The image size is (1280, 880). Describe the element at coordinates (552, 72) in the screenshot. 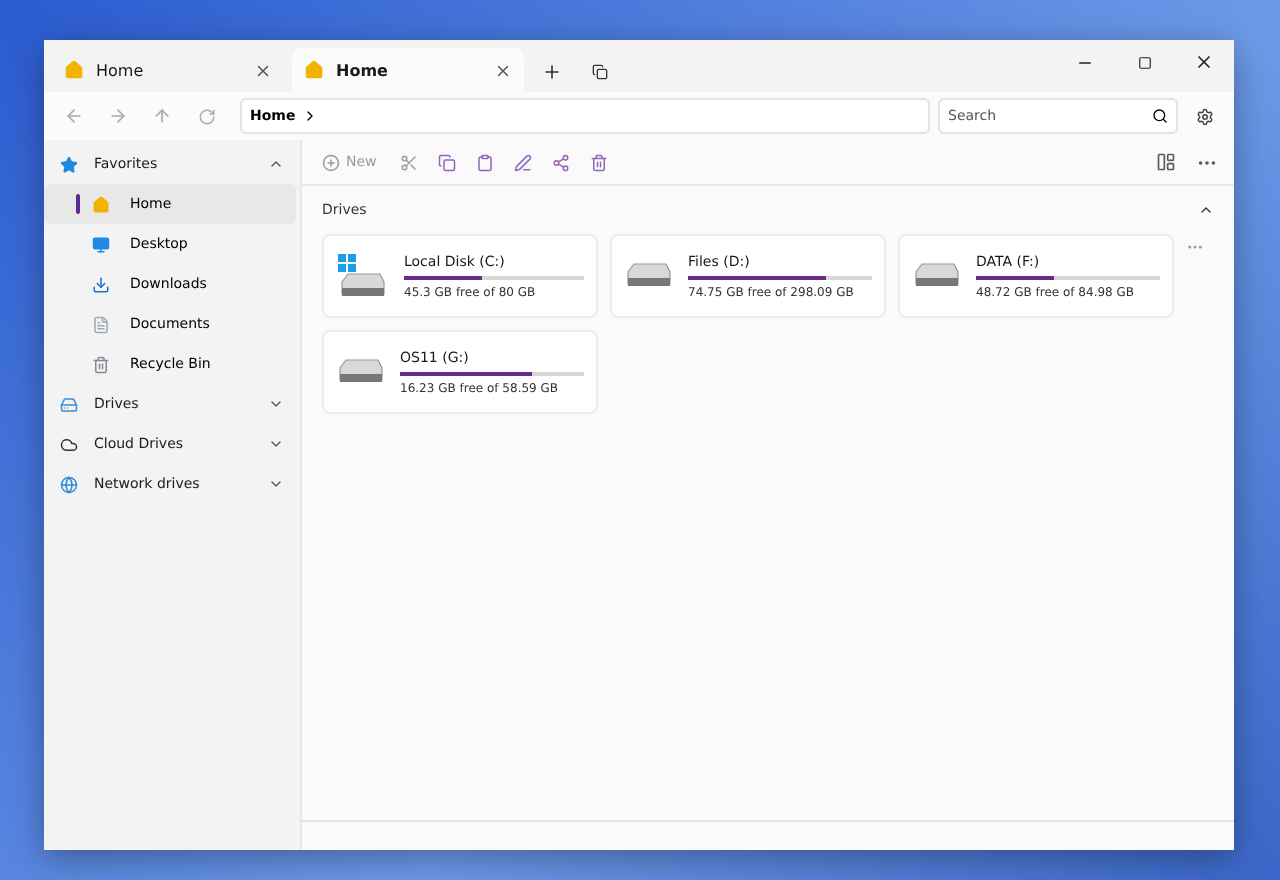

I see `plus-icon` at that location.